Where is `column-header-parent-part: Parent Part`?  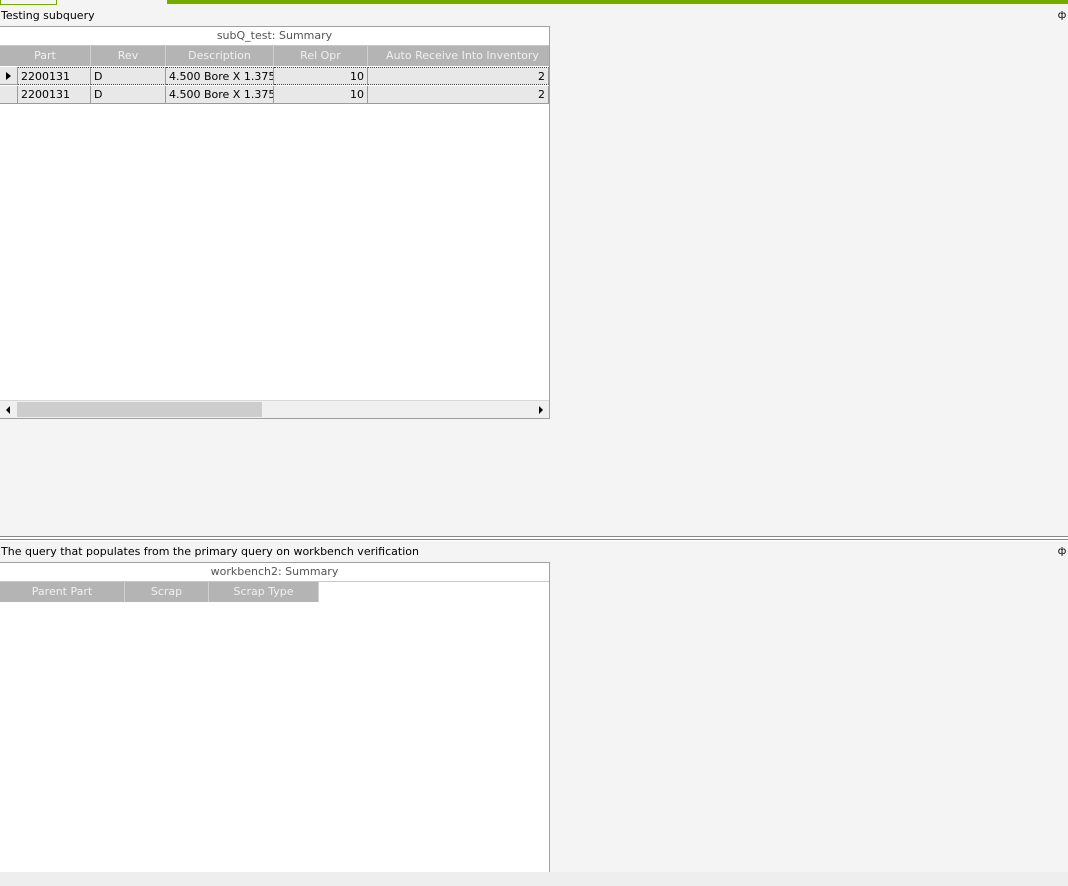
column-header-parent-part: Parent Part is located at coordinates (62, 592).